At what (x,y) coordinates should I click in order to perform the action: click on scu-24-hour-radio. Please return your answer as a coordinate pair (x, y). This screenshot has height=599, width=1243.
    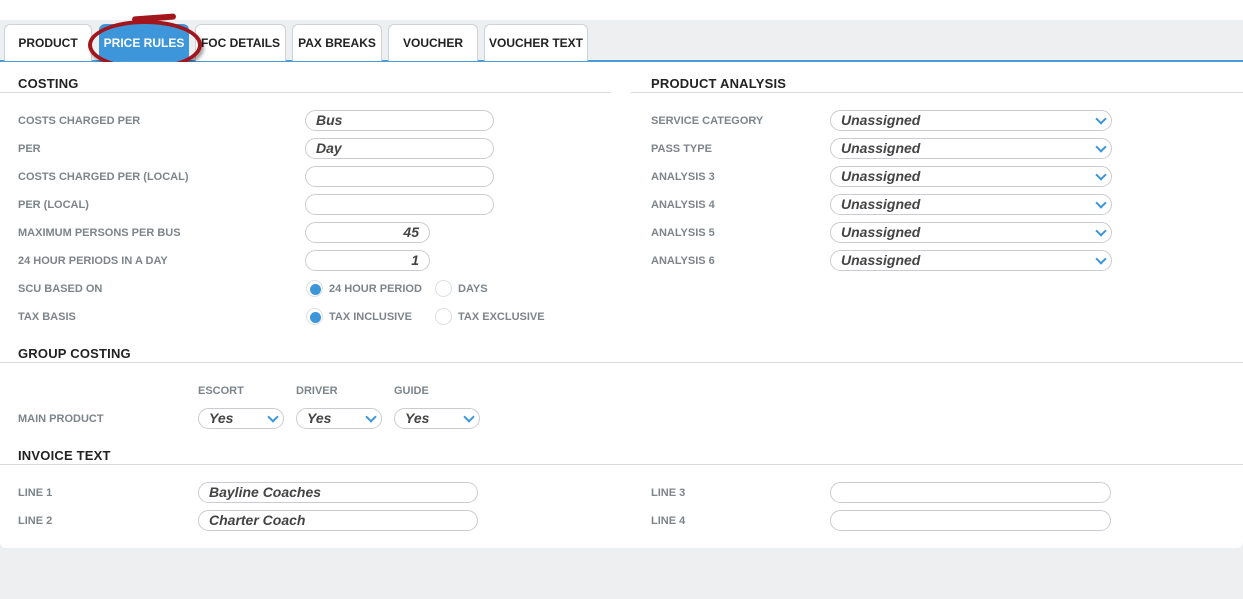
    Looking at the image, I should click on (314, 288).